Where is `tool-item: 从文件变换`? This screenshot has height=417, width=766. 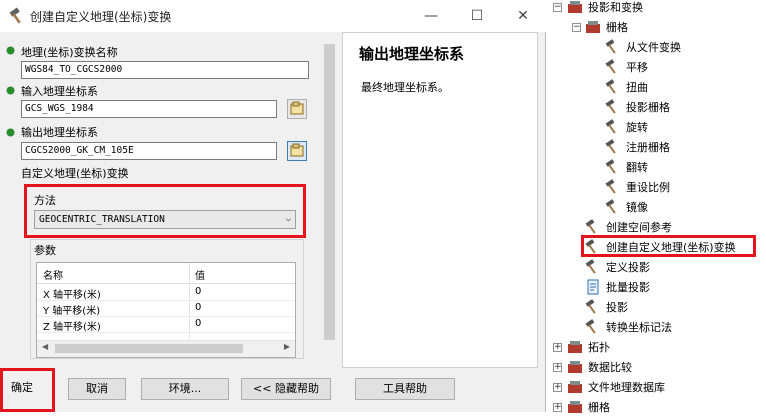 tool-item: 从文件变换 is located at coordinates (643, 47).